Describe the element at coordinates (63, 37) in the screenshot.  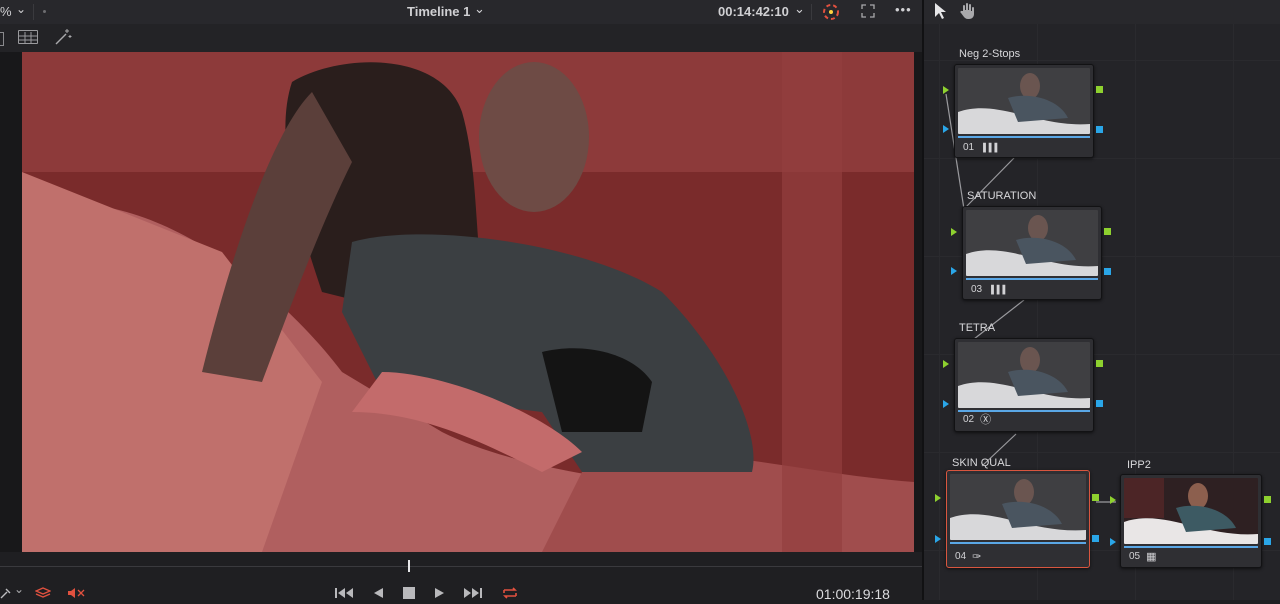
I see `magic-wand-icon` at that location.